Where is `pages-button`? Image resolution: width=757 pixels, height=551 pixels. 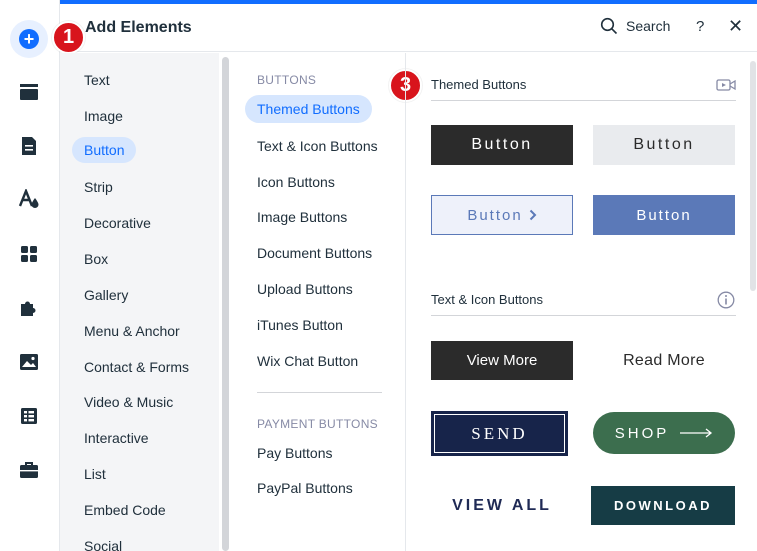
pages-button is located at coordinates (29, 146).